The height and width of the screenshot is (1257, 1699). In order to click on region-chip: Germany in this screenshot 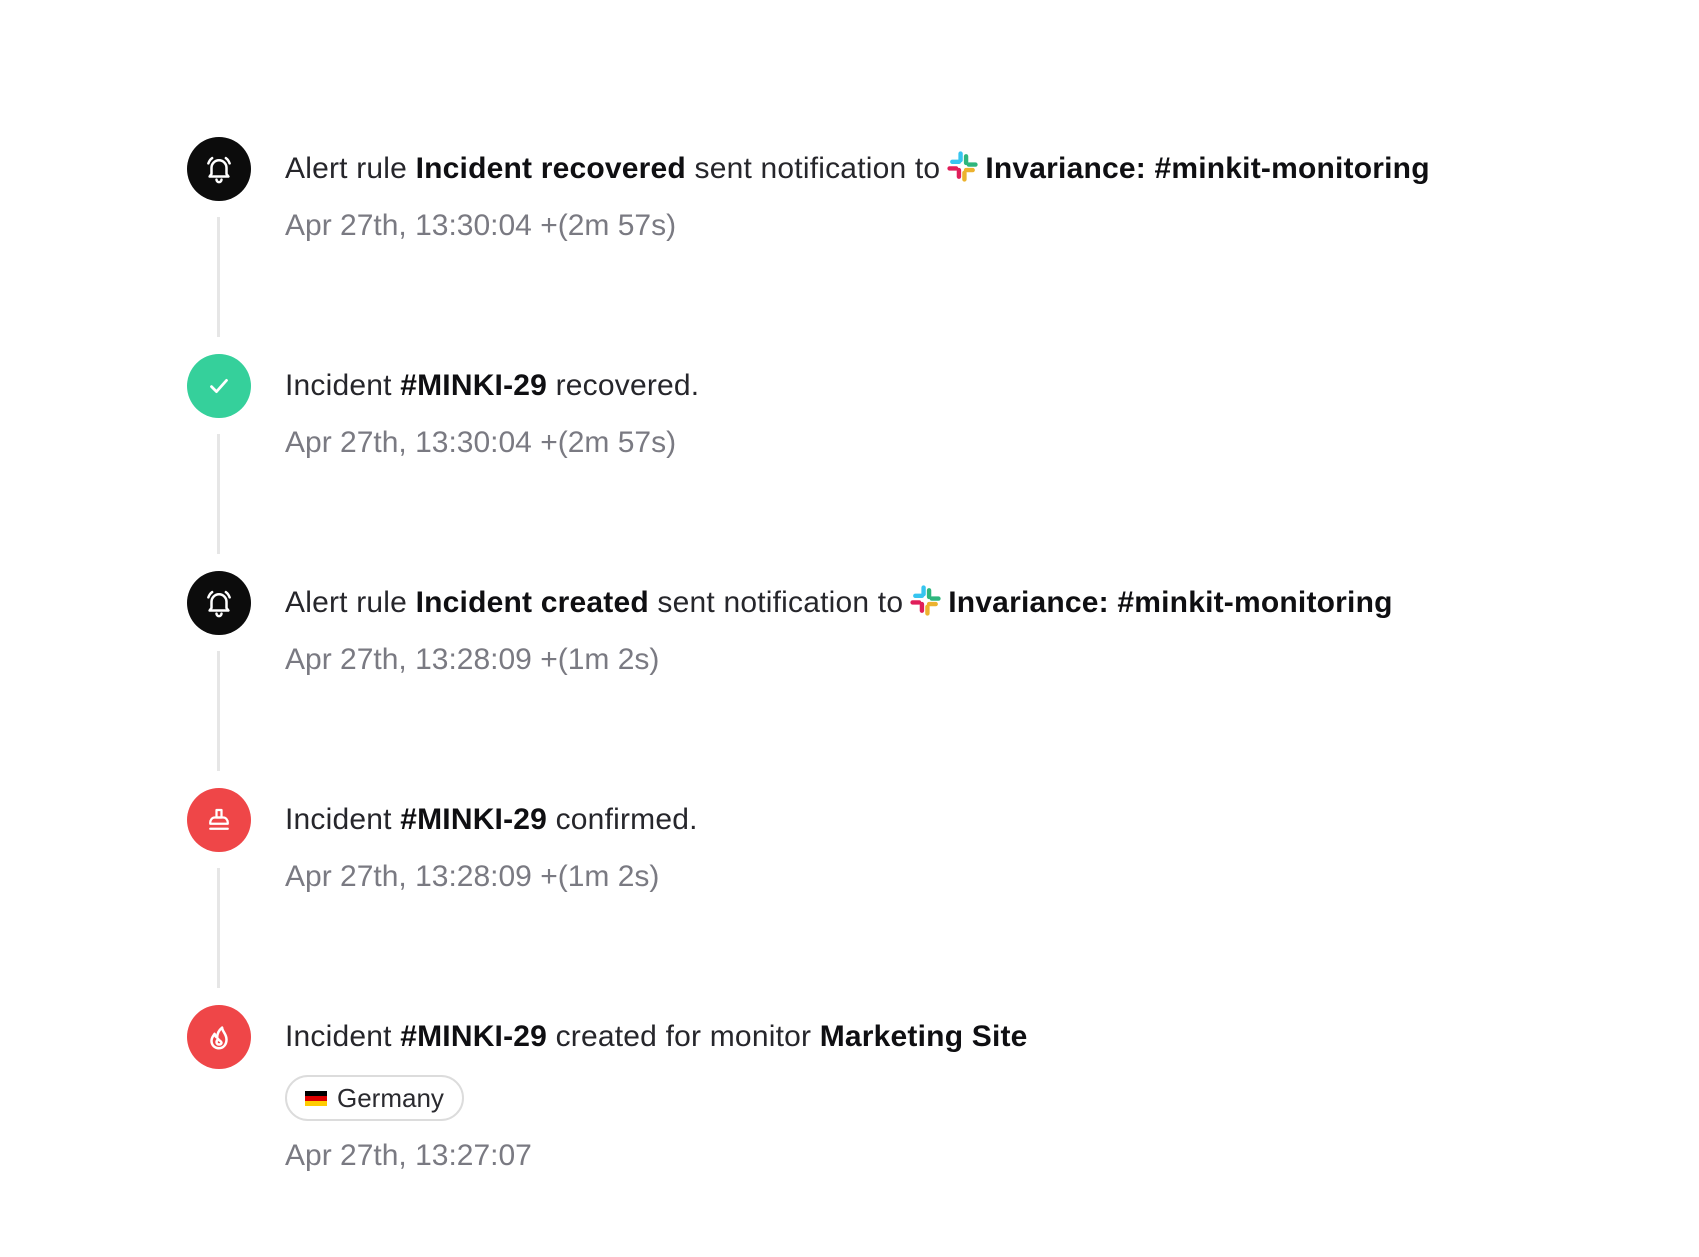, I will do `click(374, 1098)`.